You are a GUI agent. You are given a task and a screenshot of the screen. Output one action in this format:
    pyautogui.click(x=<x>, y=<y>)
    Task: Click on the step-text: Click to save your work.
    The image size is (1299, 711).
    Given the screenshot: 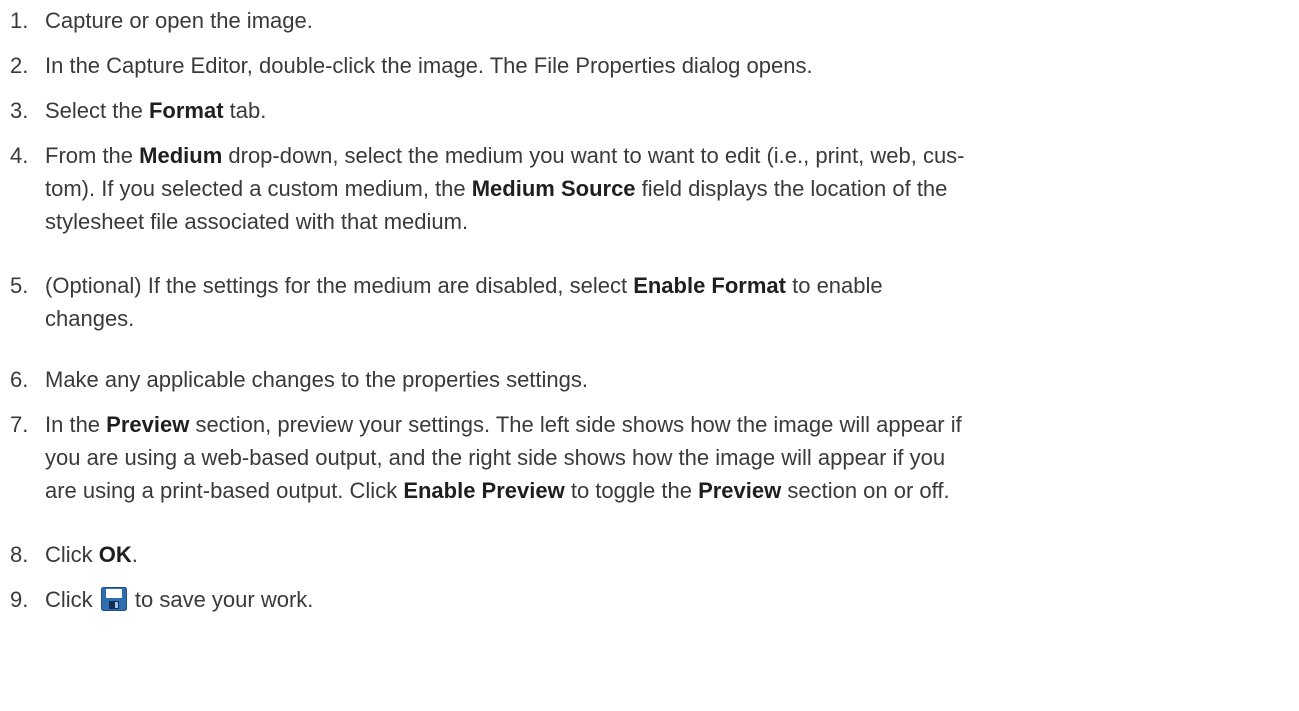 What is the action you would take?
    pyautogui.click(x=179, y=599)
    